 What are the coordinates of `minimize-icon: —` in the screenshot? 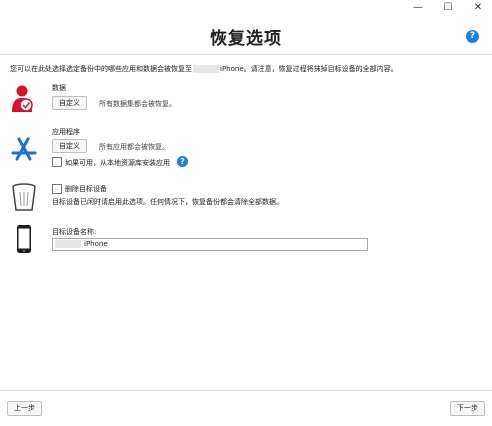 It's located at (418, 8).